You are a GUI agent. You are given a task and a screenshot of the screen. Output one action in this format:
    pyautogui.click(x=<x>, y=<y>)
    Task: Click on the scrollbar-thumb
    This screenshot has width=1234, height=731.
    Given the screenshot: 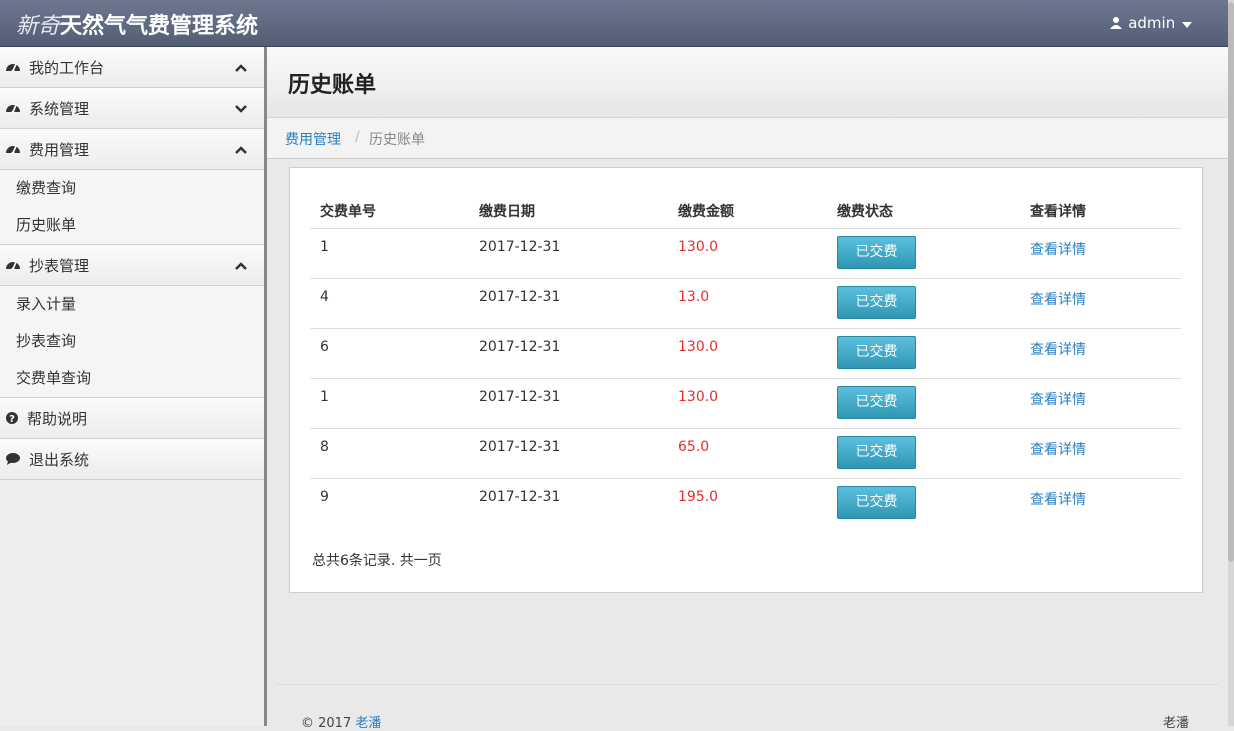 What is the action you would take?
    pyautogui.click(x=1231, y=282)
    